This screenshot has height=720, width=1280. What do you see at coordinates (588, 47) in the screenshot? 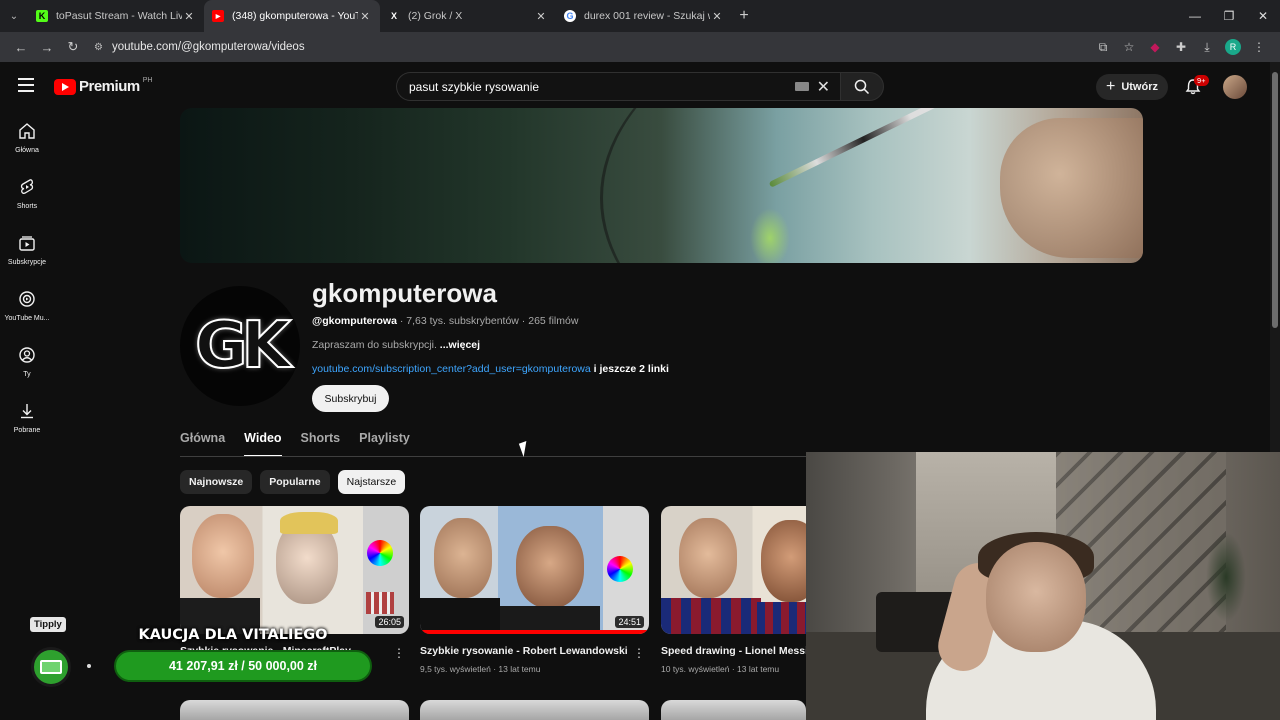
I see `address-bar: ⚙ youtube.com/@gkomputerowa/videos` at bounding box center [588, 47].